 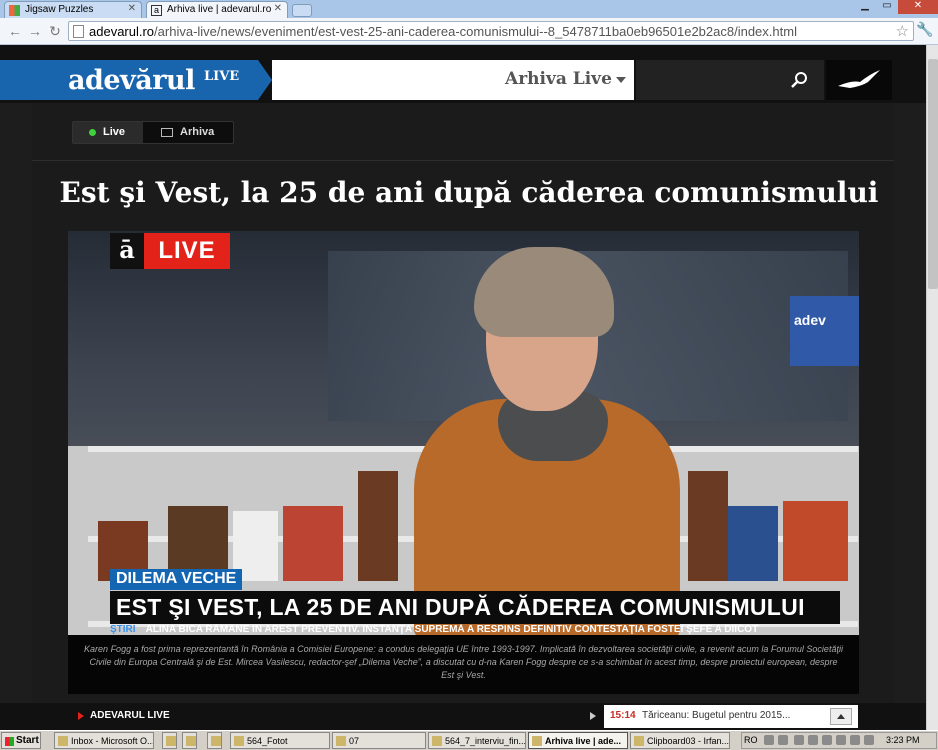 What do you see at coordinates (265, 80) in the screenshot?
I see `logo-arrow-decoration` at bounding box center [265, 80].